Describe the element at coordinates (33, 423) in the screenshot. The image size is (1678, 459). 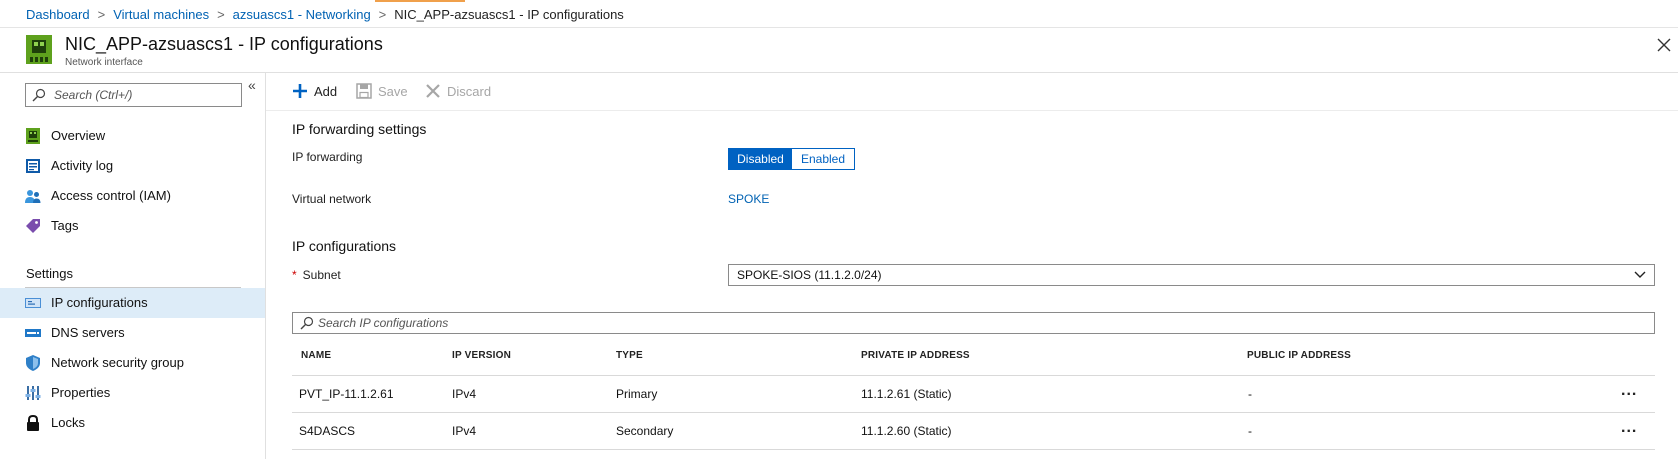
I see `lock-icon` at that location.